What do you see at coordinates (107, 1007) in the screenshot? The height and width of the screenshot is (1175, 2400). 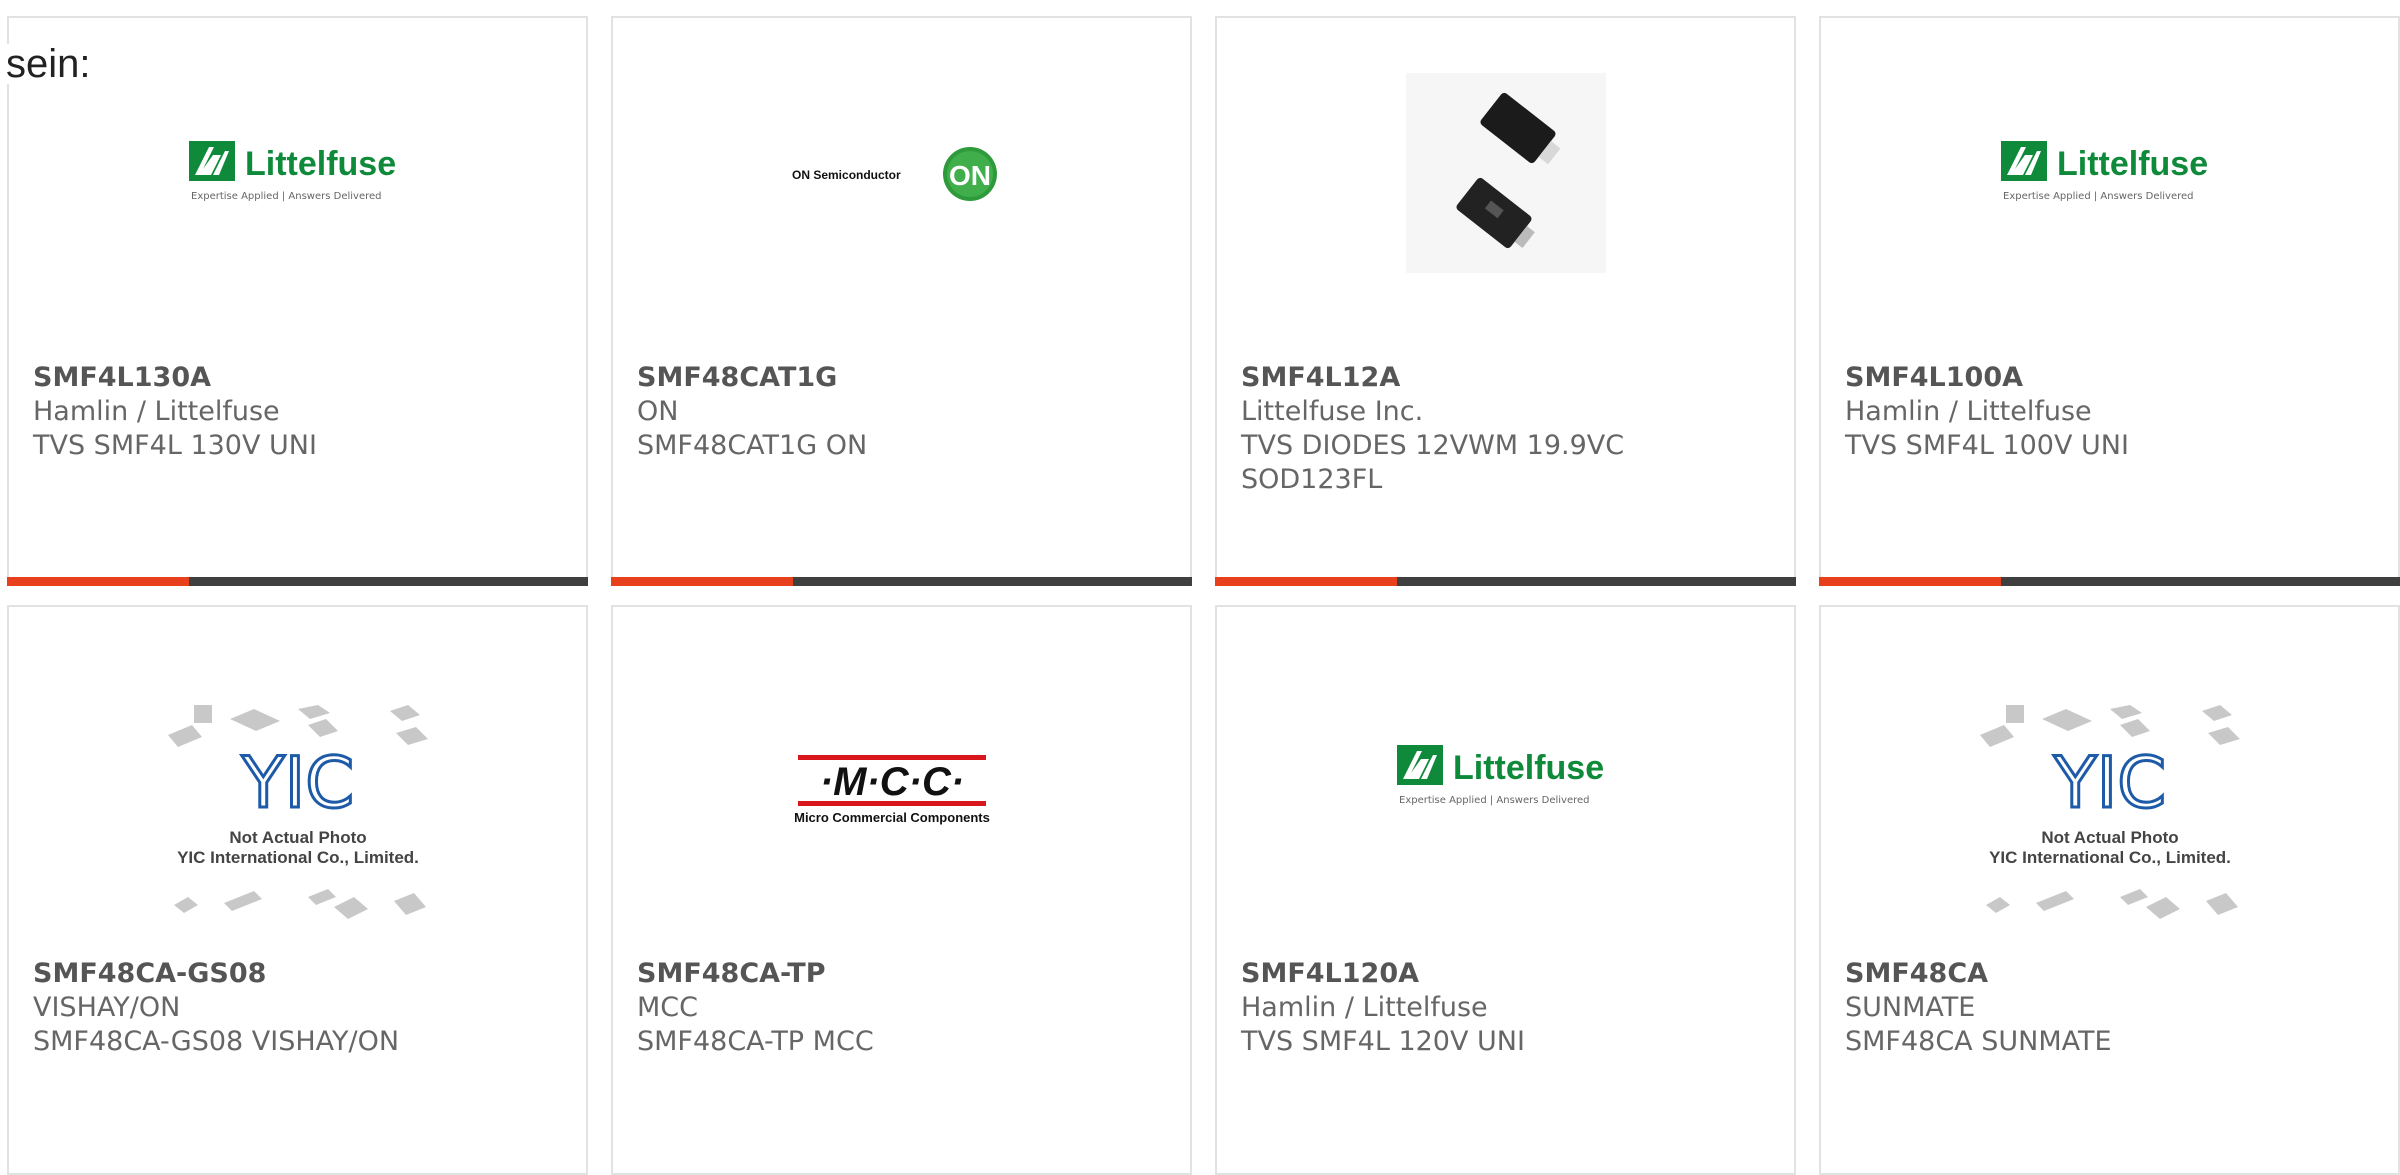 I see `manufacturer: VISHAY/ON` at bounding box center [107, 1007].